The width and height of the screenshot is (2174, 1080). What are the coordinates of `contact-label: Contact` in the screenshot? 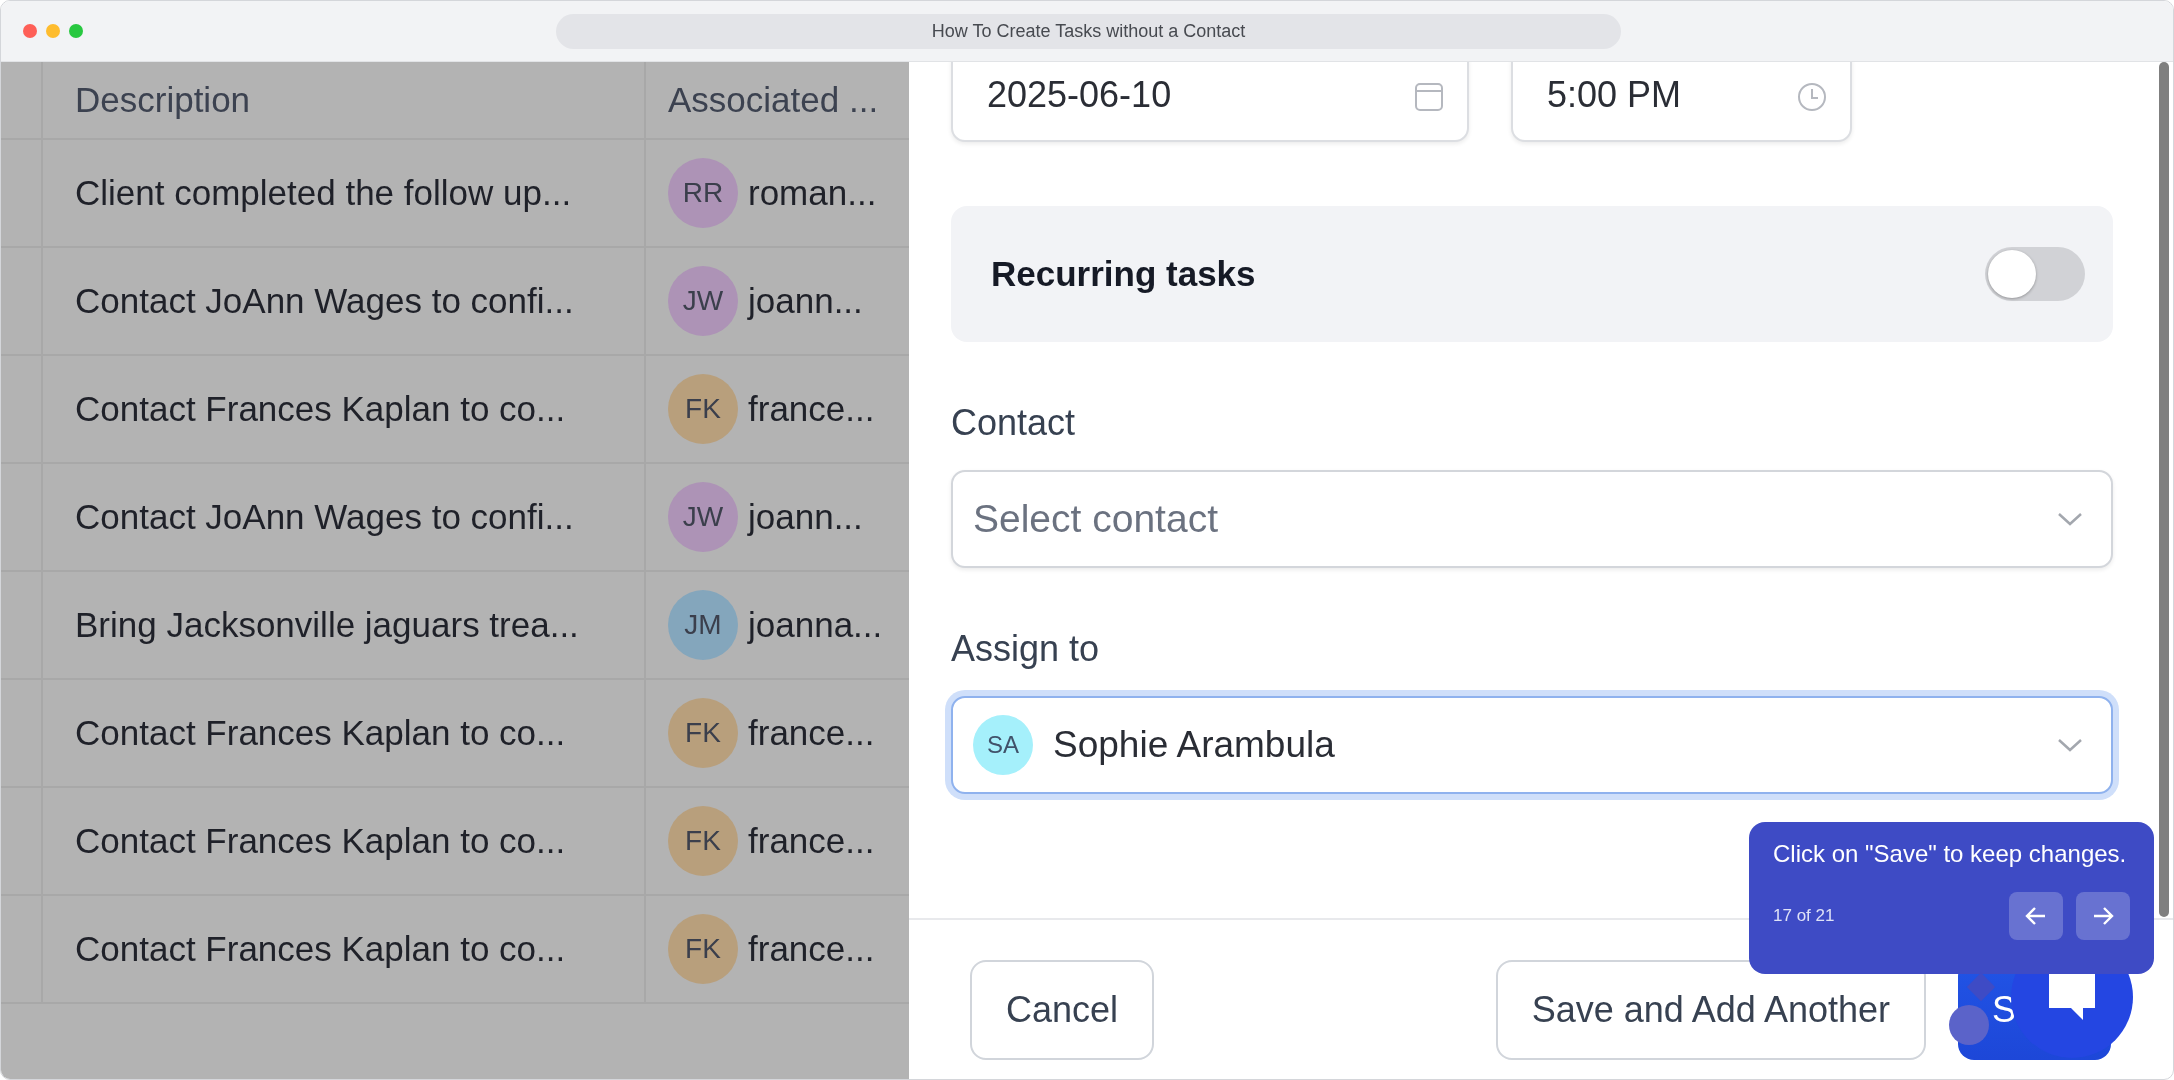 It's located at (1014, 422).